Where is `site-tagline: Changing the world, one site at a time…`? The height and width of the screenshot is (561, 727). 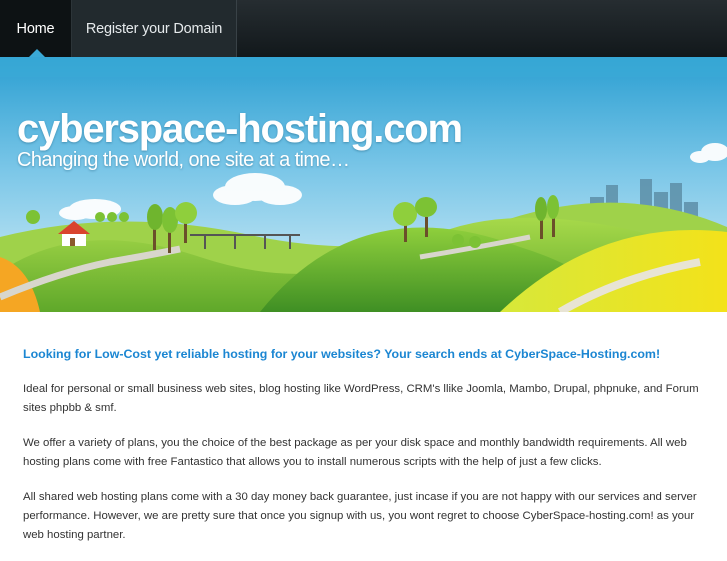
site-tagline: Changing the world, one site at a time… is located at coordinates (183, 160).